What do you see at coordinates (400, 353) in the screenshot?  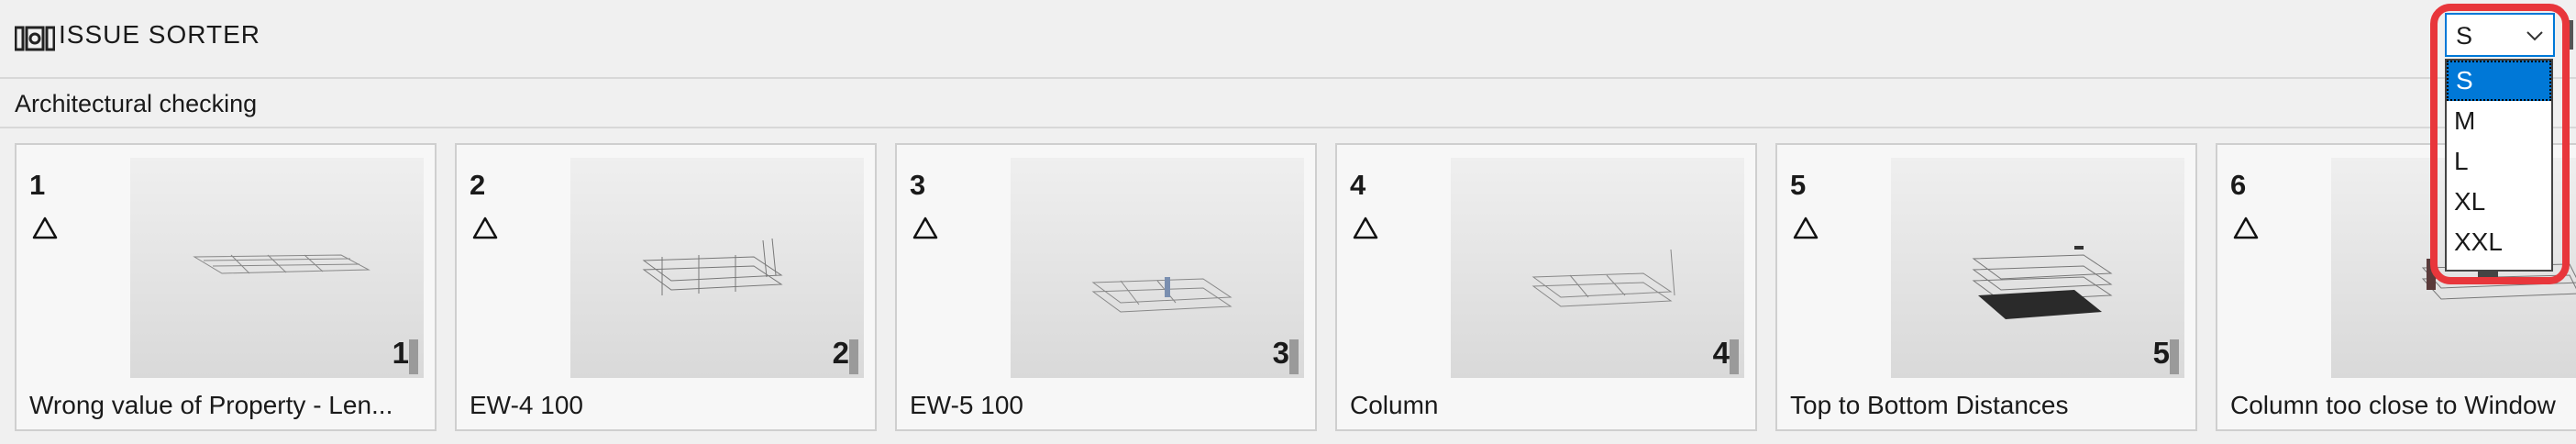 I see `issue-count: 1` at bounding box center [400, 353].